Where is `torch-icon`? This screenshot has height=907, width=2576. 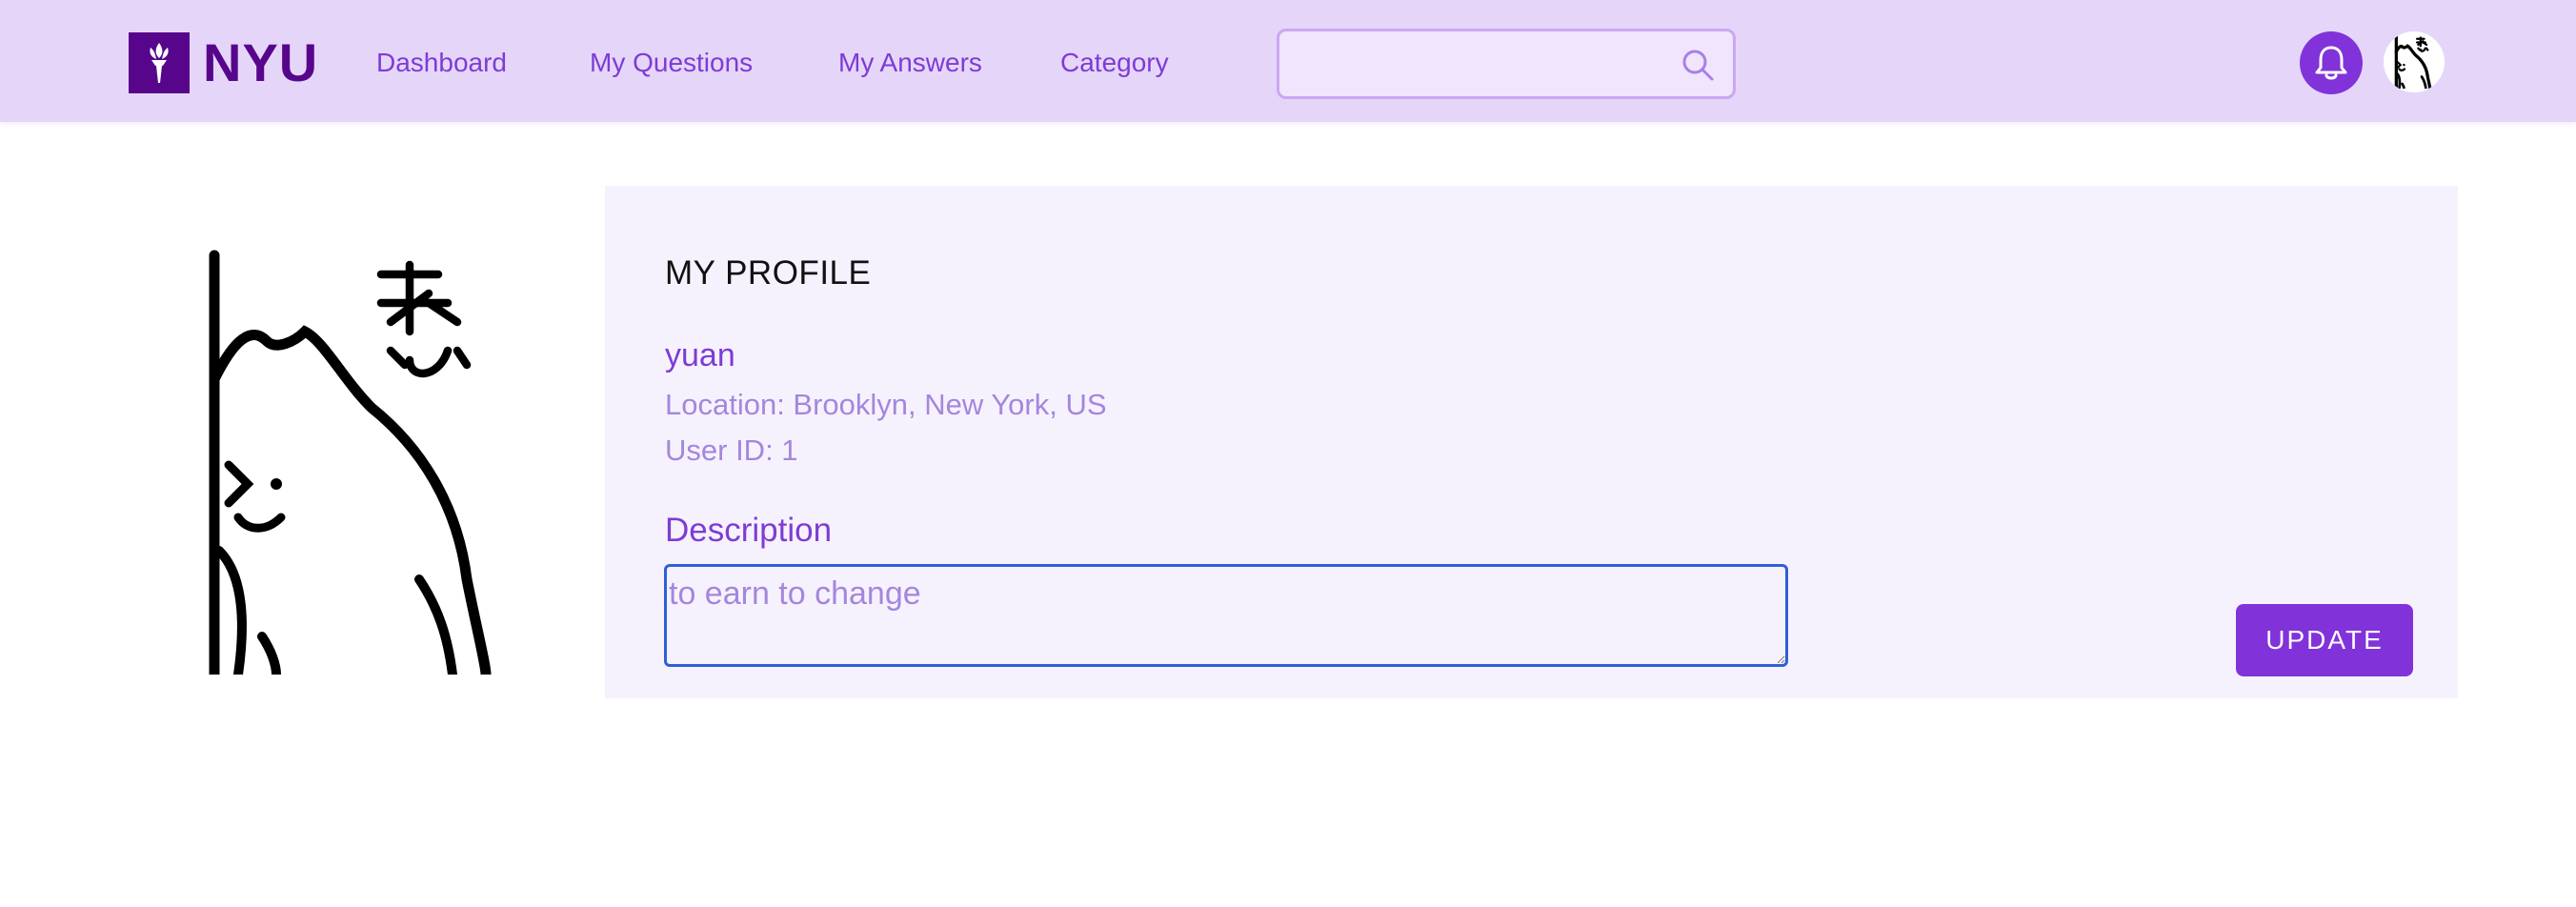
torch-icon is located at coordinates (159, 62).